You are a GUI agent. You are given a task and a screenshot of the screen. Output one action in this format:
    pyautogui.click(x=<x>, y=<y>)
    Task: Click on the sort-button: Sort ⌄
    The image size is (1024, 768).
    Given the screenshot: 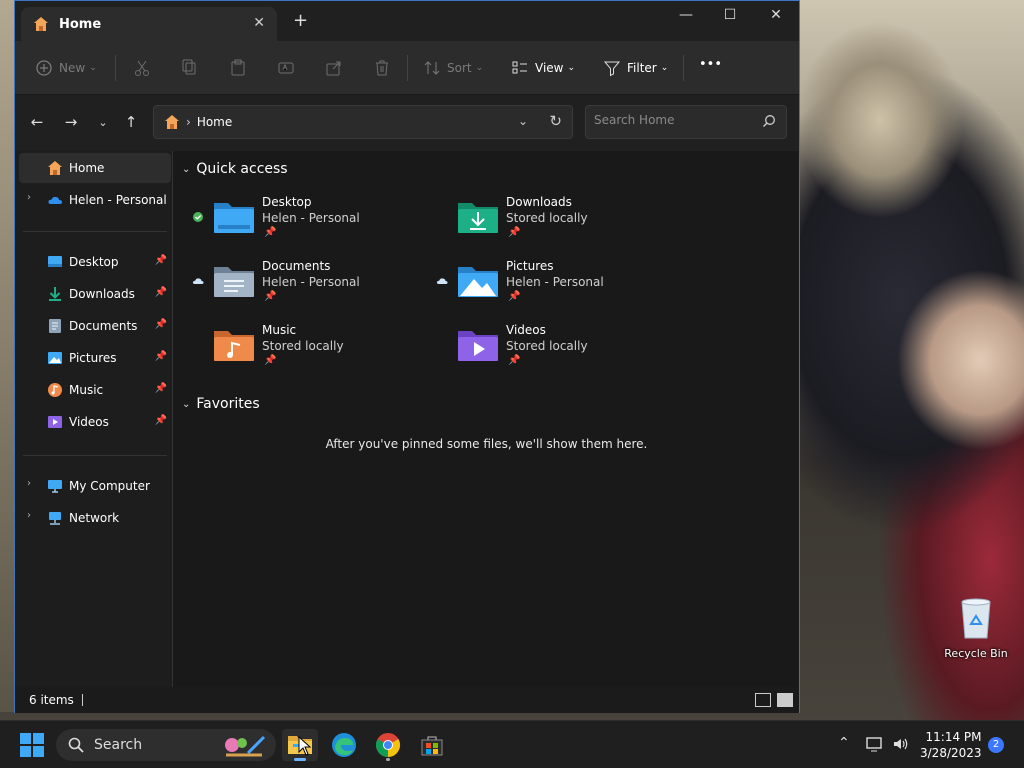 What is the action you would take?
    pyautogui.click(x=453, y=68)
    